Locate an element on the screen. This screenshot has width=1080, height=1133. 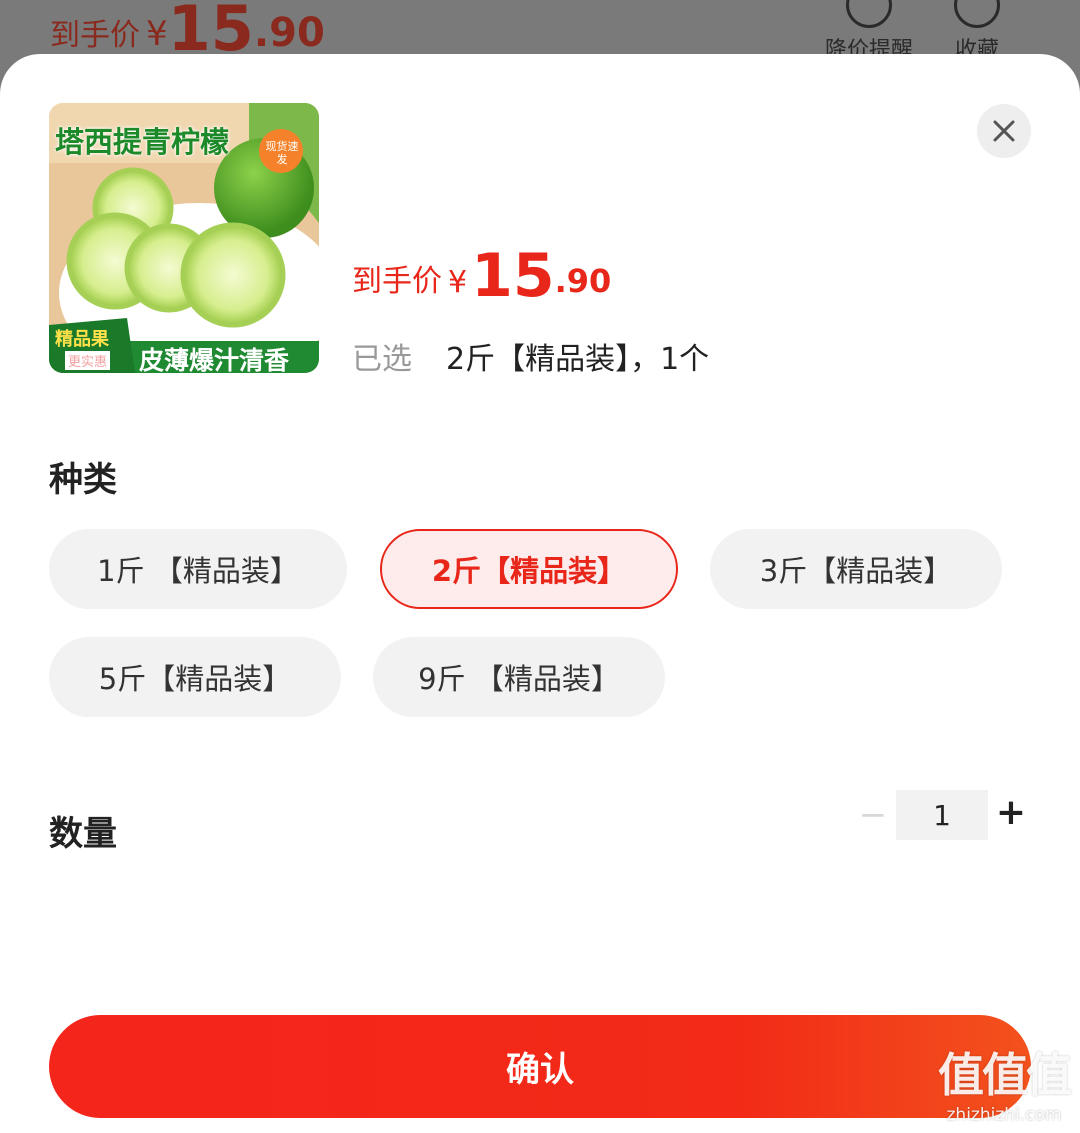
variety-option-label: 2斤【精品装】 is located at coordinates (529, 571).